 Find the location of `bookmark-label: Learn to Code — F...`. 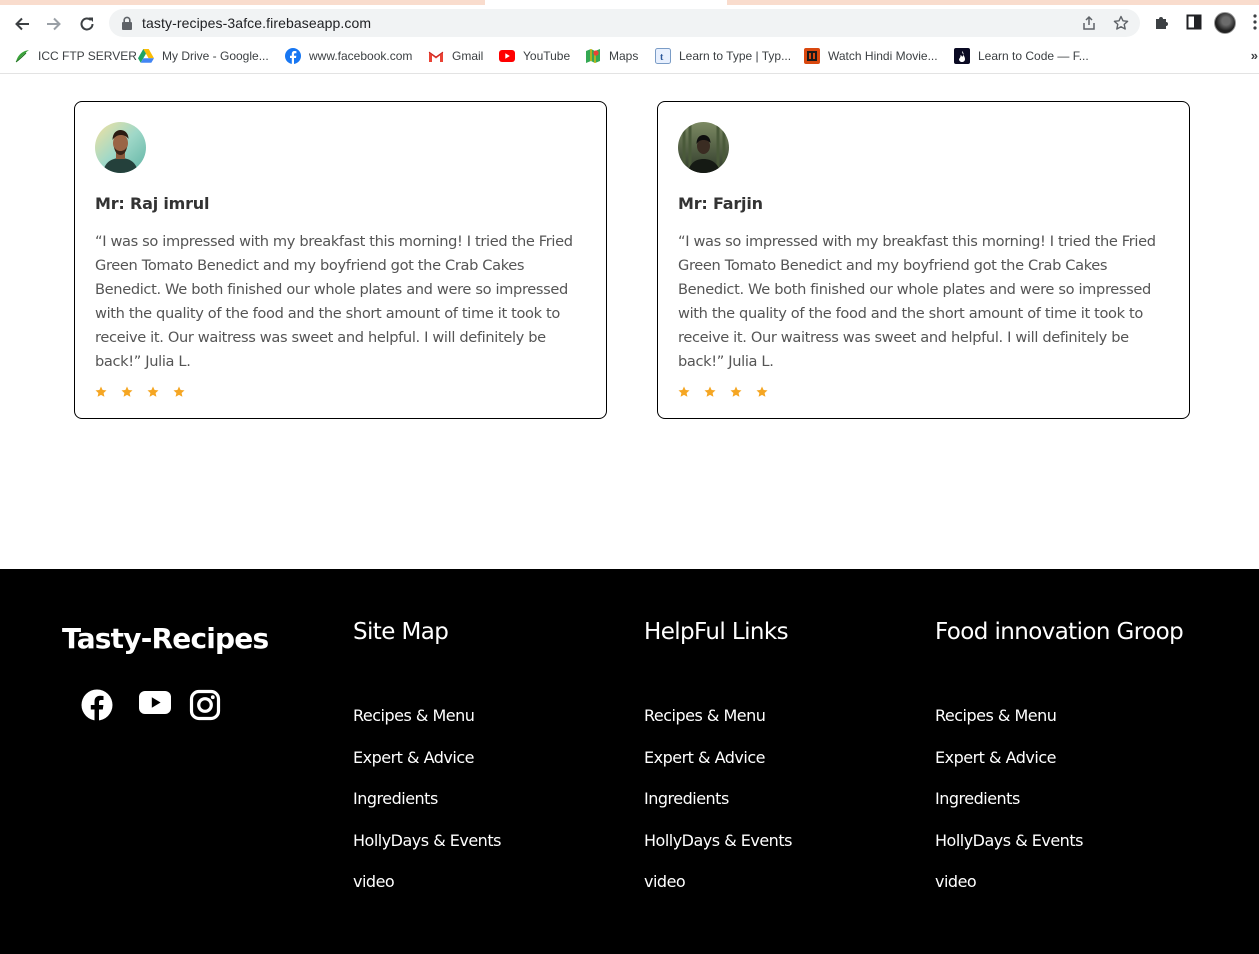

bookmark-label: Learn to Code — F... is located at coordinates (1033, 56).